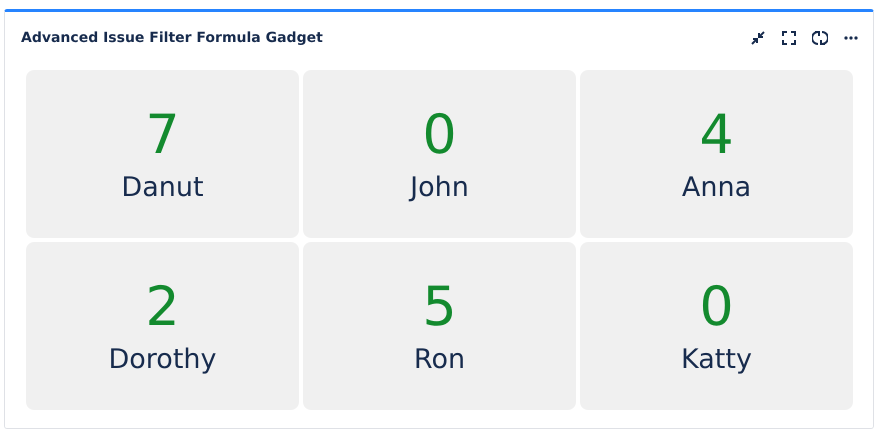  I want to click on person-name: John, so click(439, 188).